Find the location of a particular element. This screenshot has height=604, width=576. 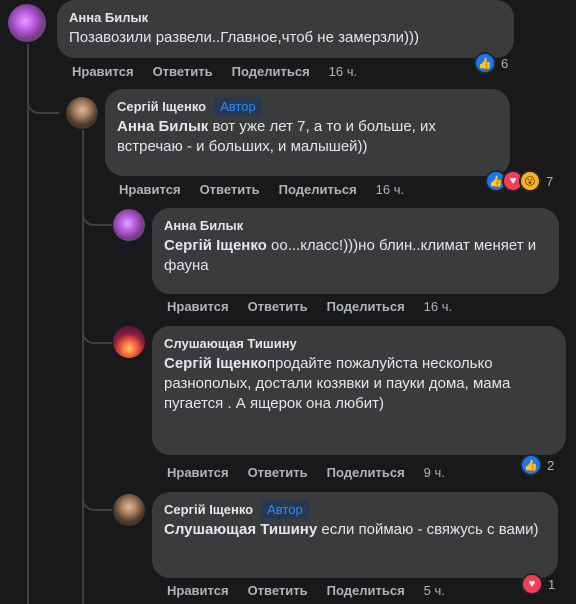

heart-icon: ♥ is located at coordinates (532, 584).